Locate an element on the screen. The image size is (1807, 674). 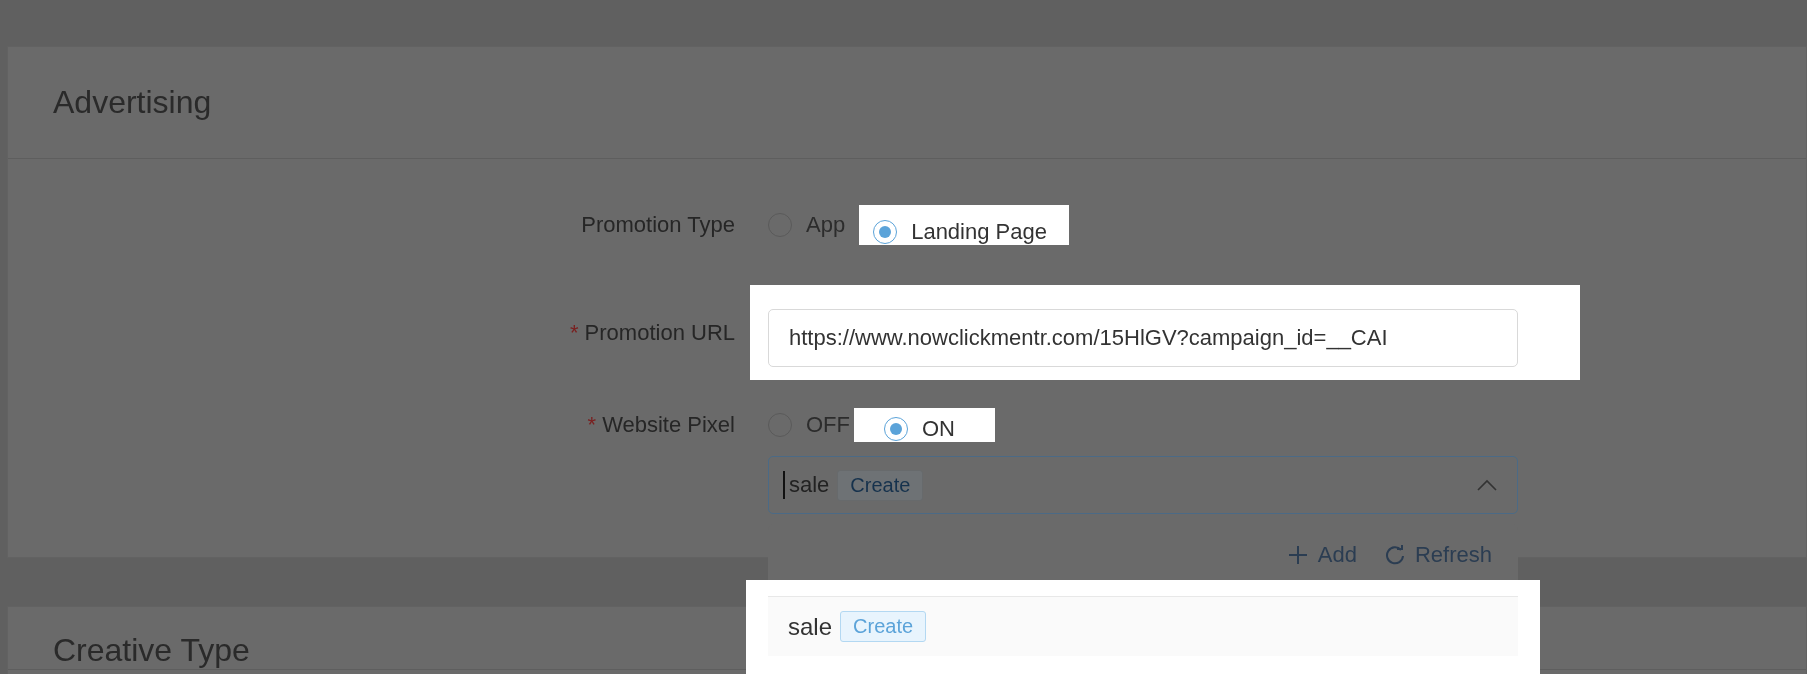
add-button: Add is located at coordinates (1322, 555).